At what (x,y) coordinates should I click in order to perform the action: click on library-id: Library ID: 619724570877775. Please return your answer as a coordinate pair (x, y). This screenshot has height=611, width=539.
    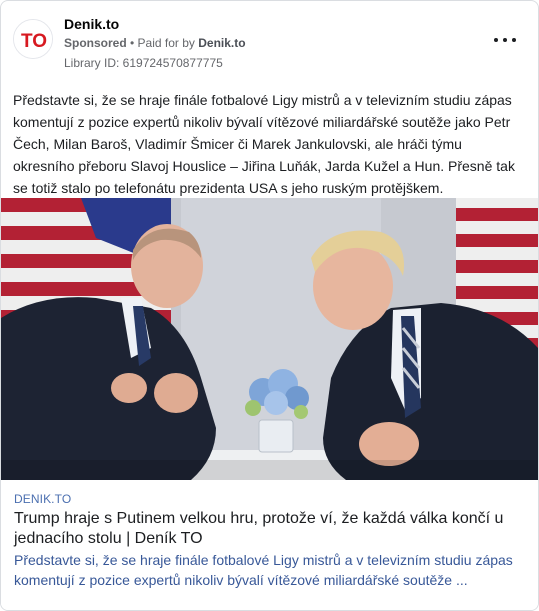
    Looking at the image, I should click on (143, 63).